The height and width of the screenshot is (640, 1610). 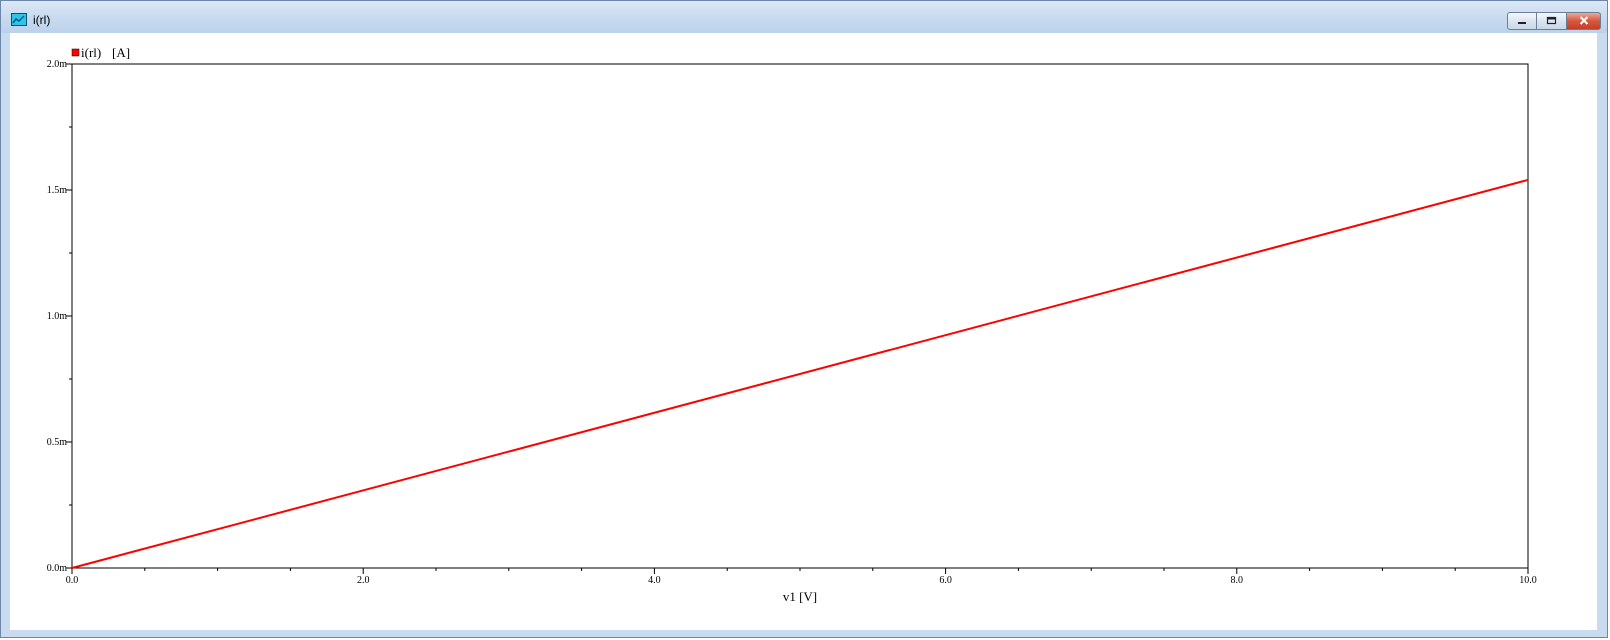 I want to click on y-tick-label: 0.0m, so click(x=57, y=568).